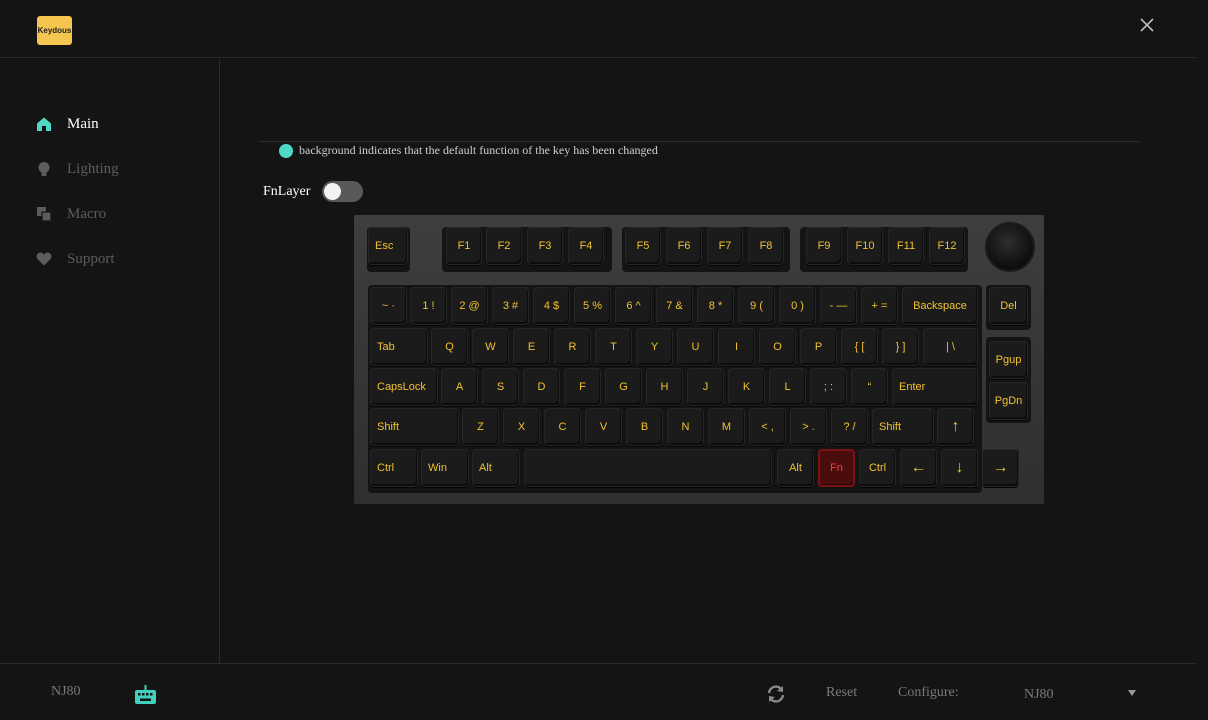  What do you see at coordinates (459, 387) in the screenshot?
I see `key-a: A` at bounding box center [459, 387].